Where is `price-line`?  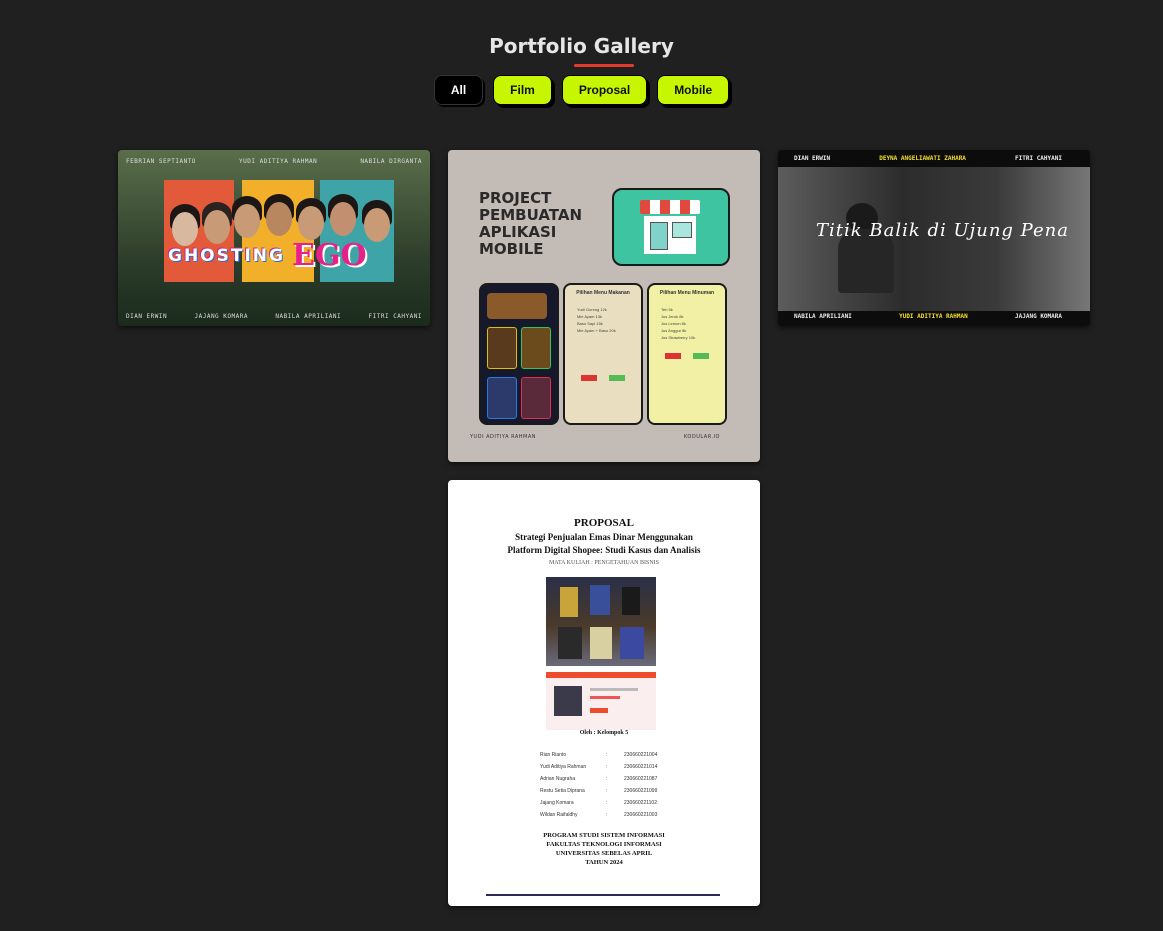
price-line is located at coordinates (605, 697).